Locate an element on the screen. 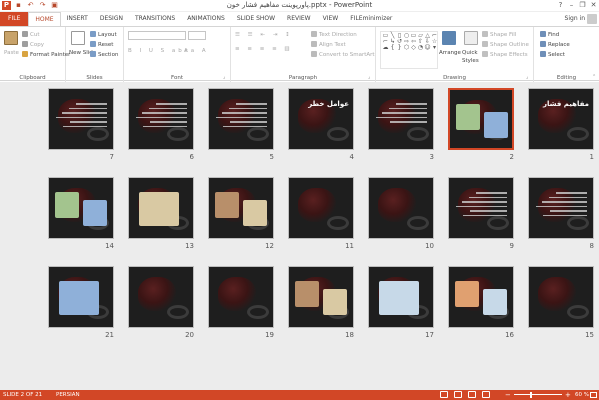  copy-button: Copy is located at coordinates (33, 45).